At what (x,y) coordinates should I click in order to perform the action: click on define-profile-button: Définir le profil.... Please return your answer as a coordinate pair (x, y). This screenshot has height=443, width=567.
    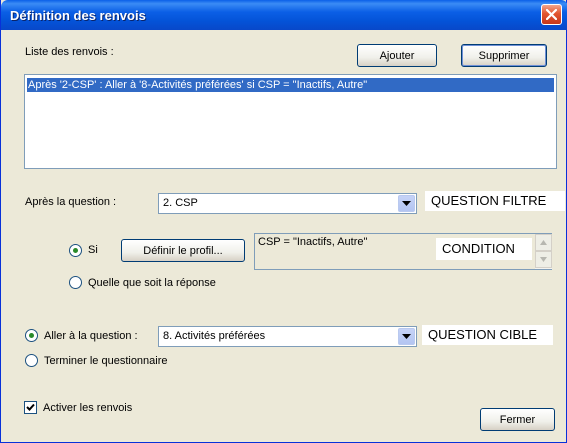
    Looking at the image, I should click on (183, 250).